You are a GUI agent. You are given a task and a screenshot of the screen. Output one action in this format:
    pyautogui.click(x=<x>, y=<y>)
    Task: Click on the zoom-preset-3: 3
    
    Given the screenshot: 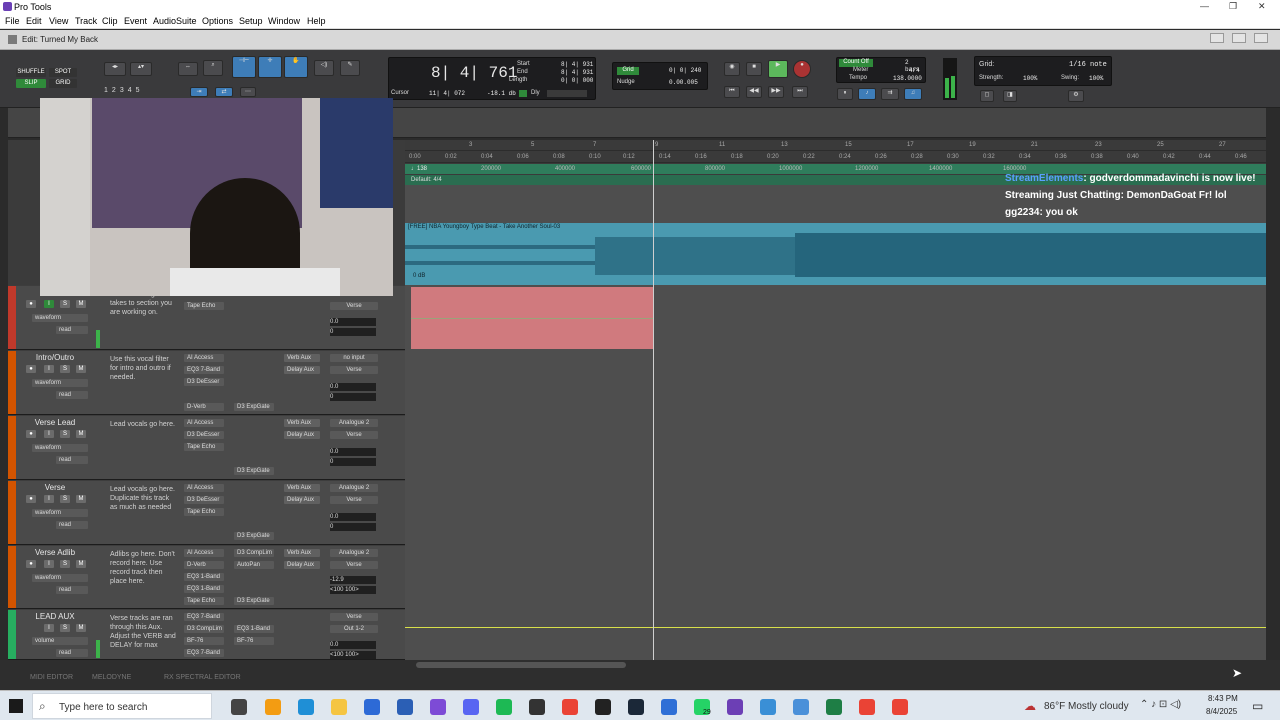 What is the action you would take?
    pyautogui.click(x=124, y=90)
    